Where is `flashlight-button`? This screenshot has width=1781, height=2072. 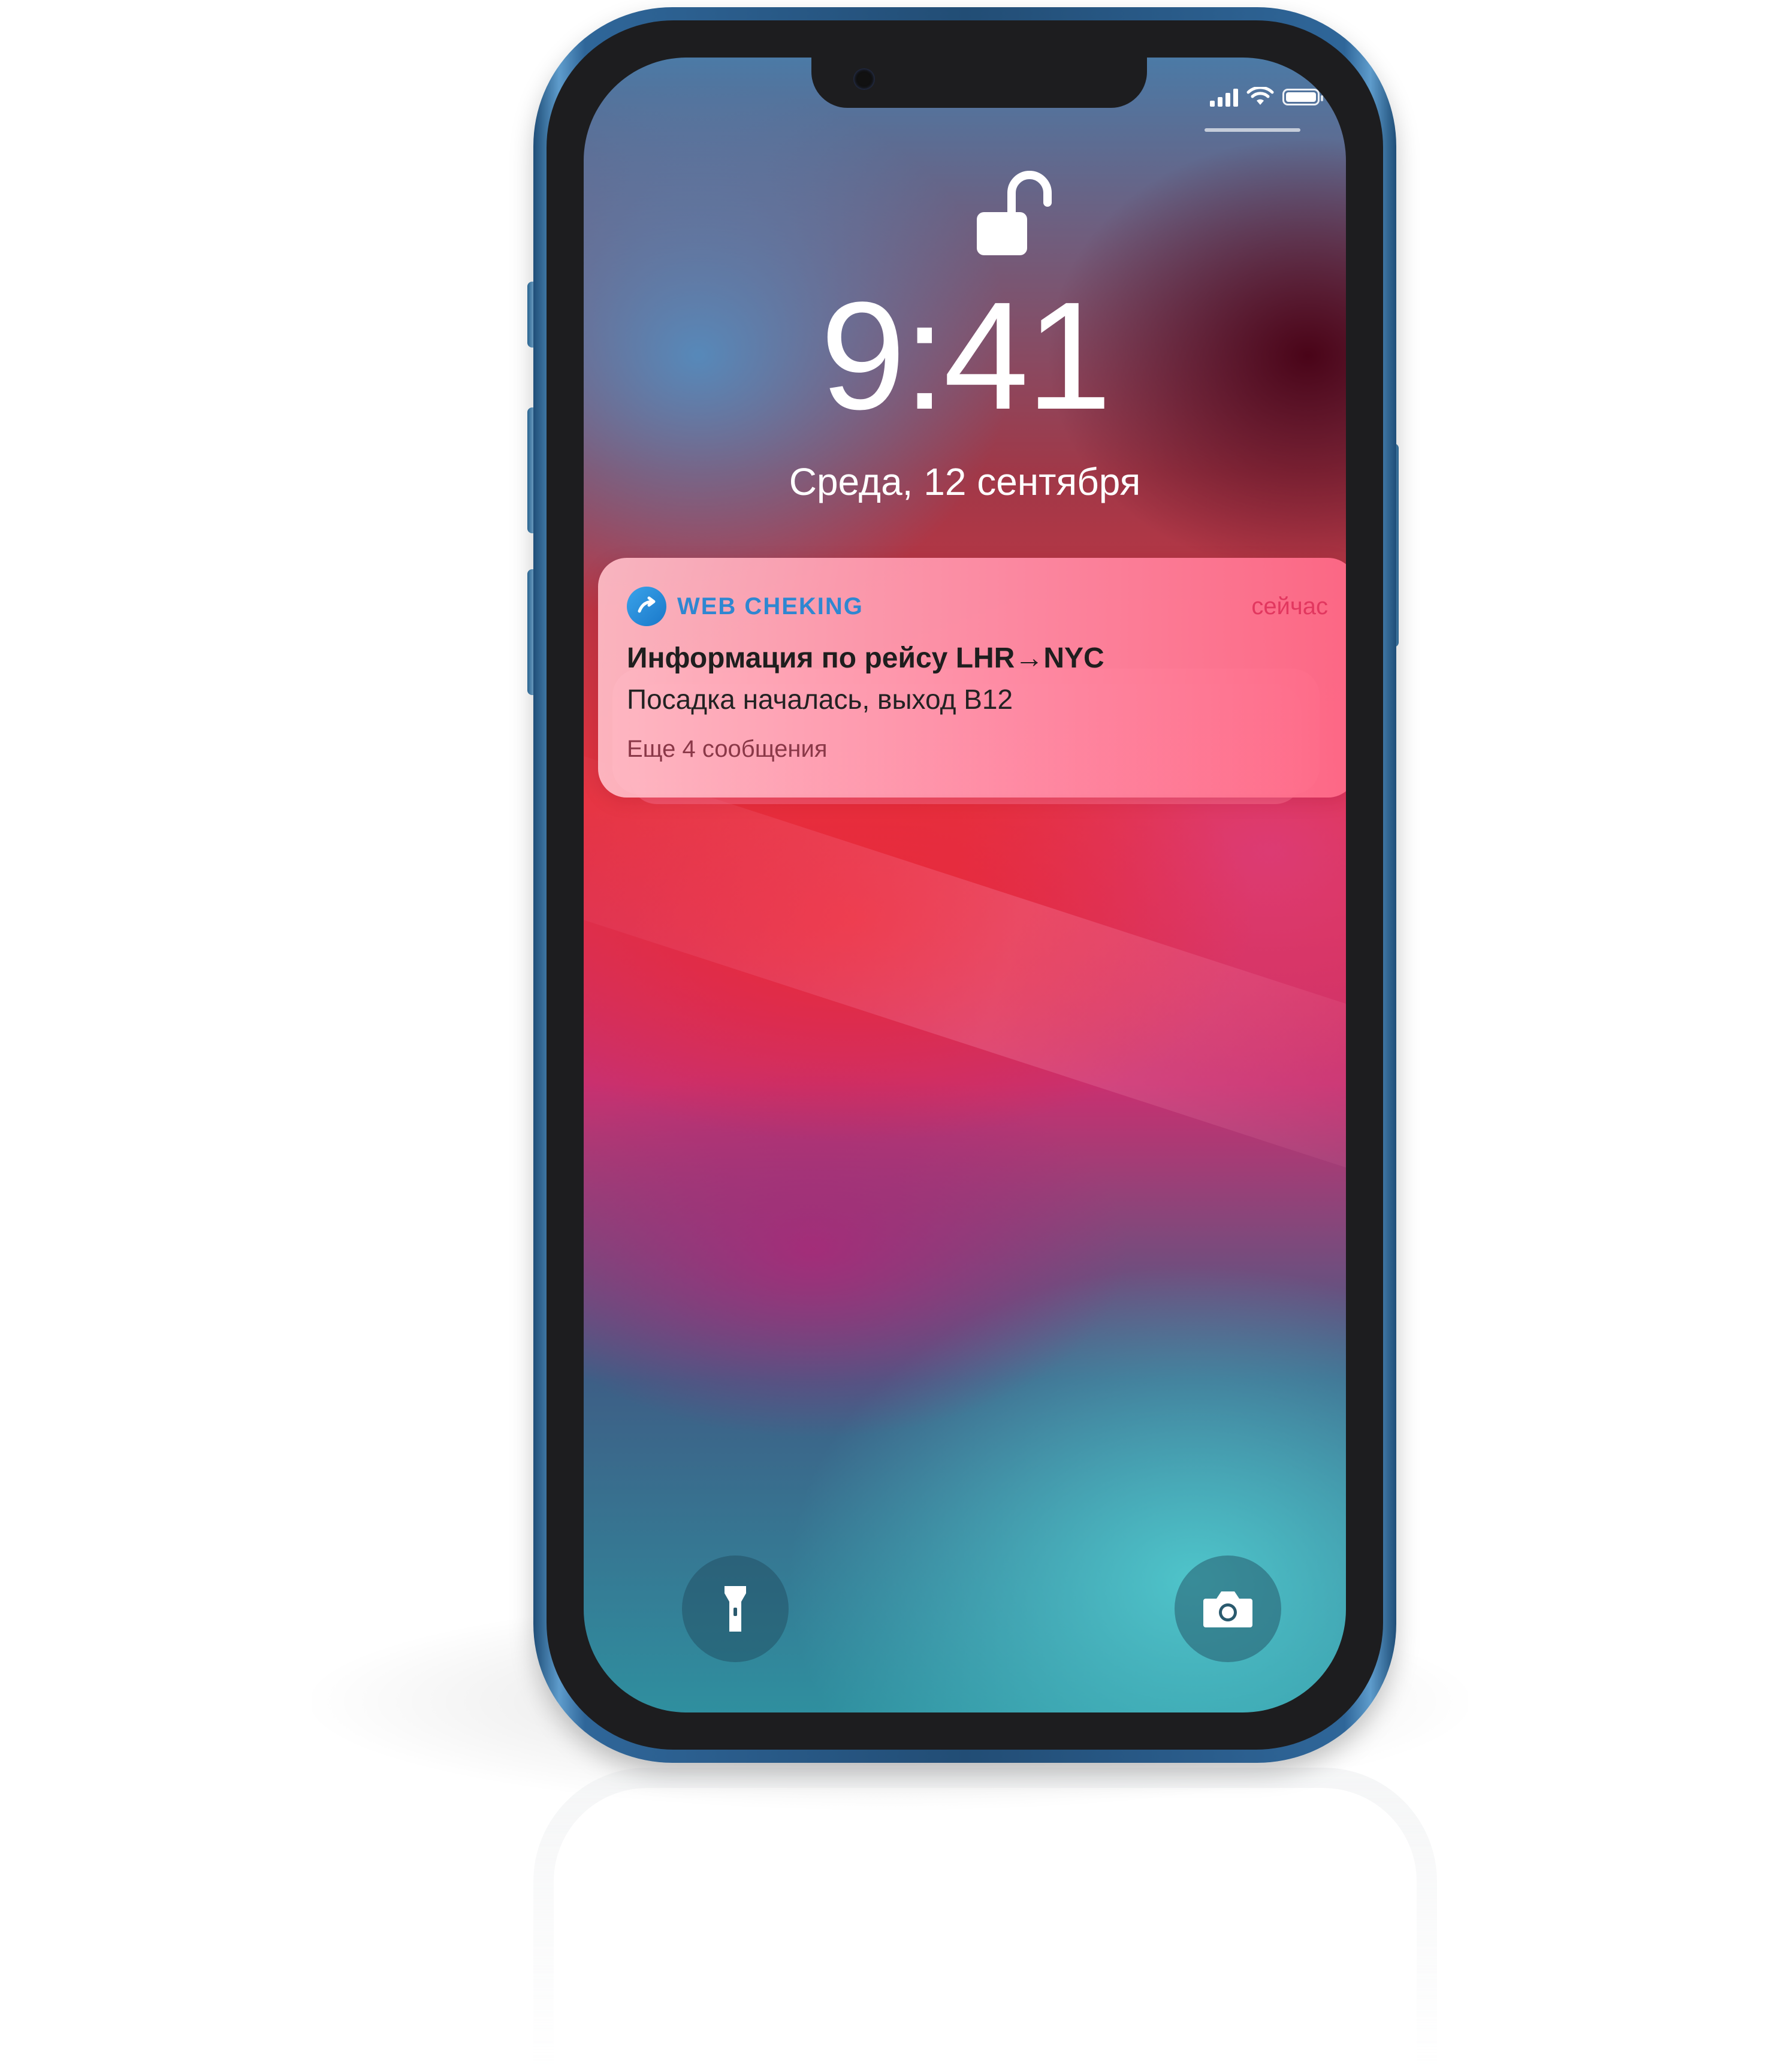 flashlight-button is located at coordinates (735, 1608).